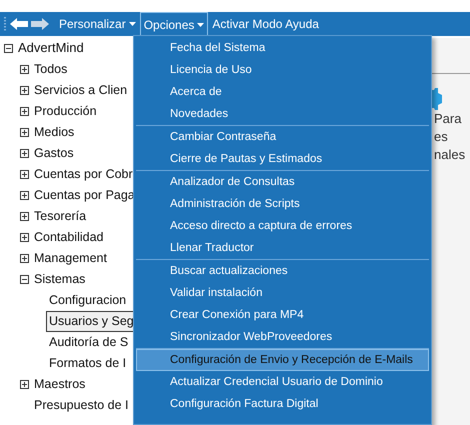 The image size is (470, 425). What do you see at coordinates (60, 216) in the screenshot?
I see `tree-item: Tesorería` at bounding box center [60, 216].